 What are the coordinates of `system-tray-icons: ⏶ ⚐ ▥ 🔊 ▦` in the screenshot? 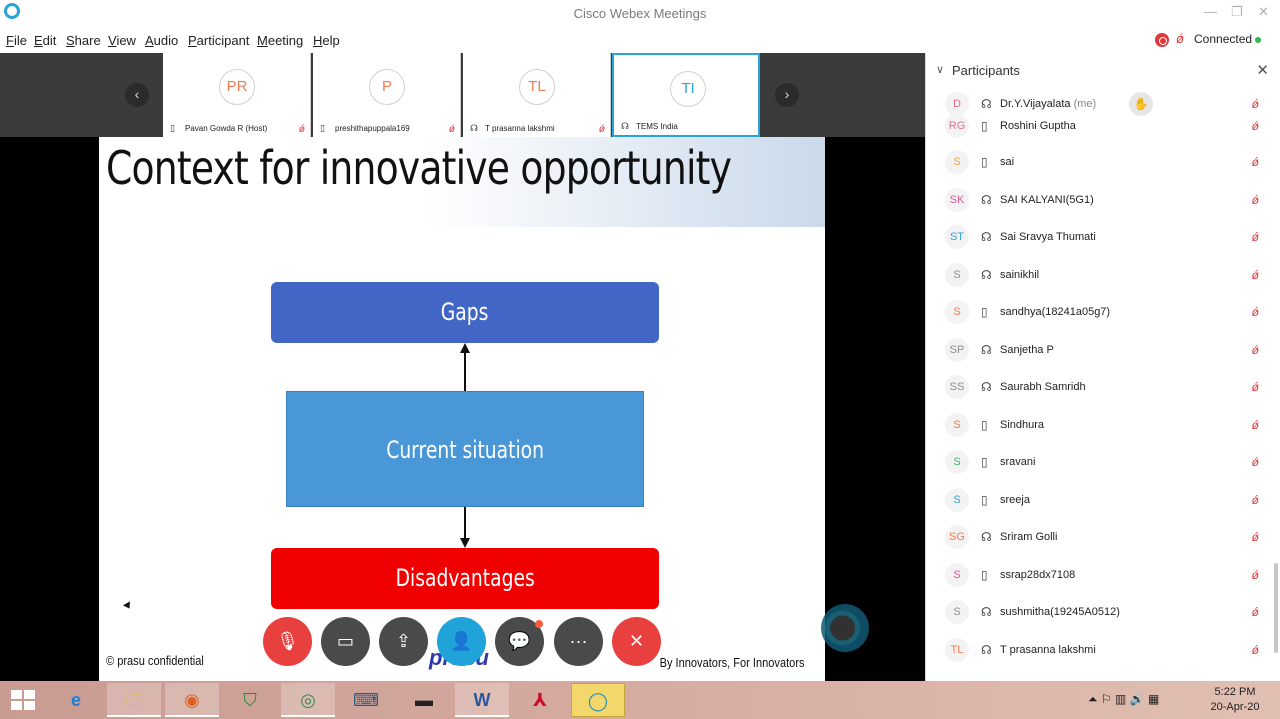 It's located at (1123, 699).